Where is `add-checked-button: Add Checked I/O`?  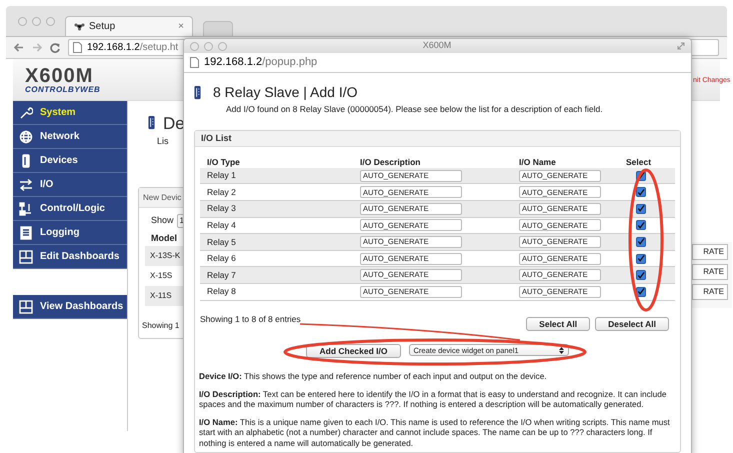
add-checked-button: Add Checked I/O is located at coordinates (353, 351).